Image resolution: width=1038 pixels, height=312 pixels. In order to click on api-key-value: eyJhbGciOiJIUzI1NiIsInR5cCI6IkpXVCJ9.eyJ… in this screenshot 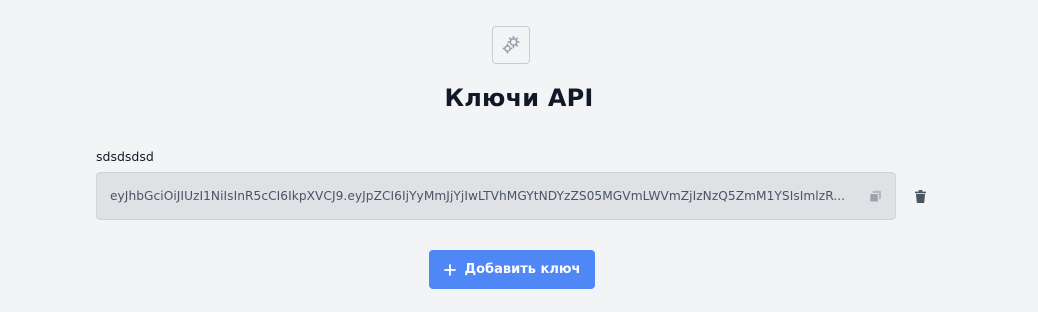, I will do `click(484, 196)`.